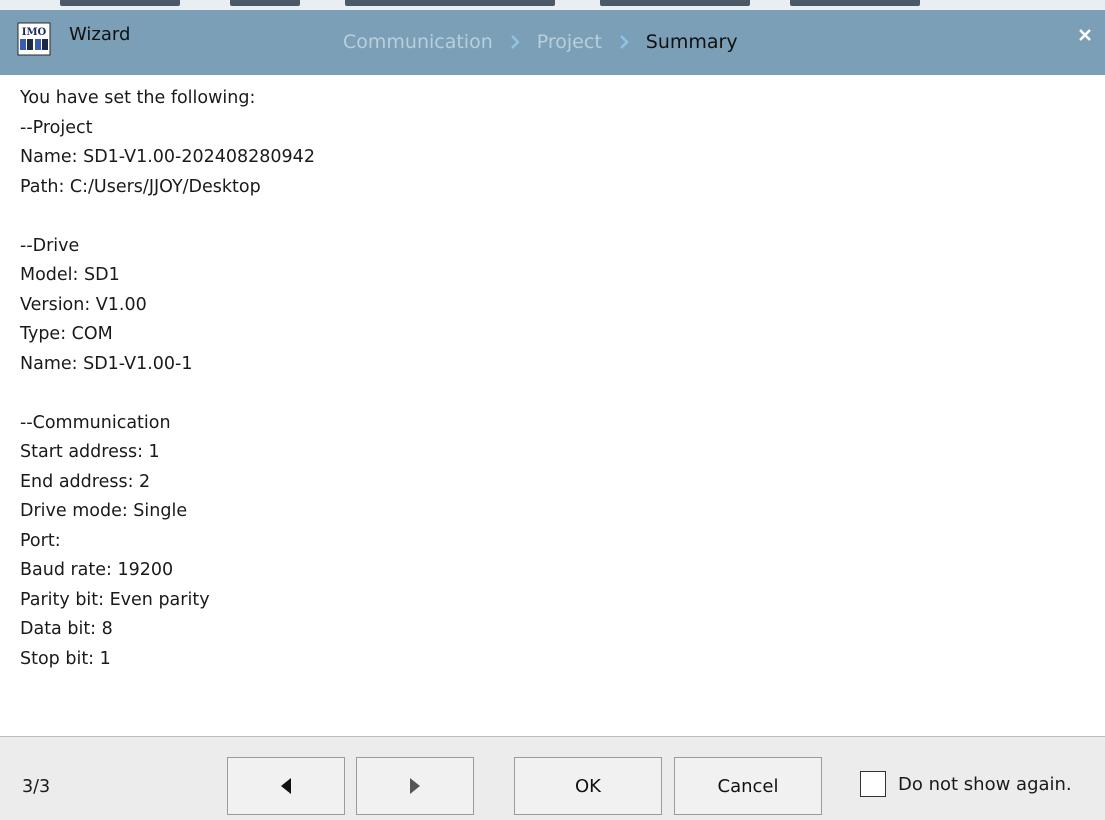 The width and height of the screenshot is (1105, 820). Describe the element at coordinates (66, 629) in the screenshot. I see `summary-line: Data bit: 8` at that location.